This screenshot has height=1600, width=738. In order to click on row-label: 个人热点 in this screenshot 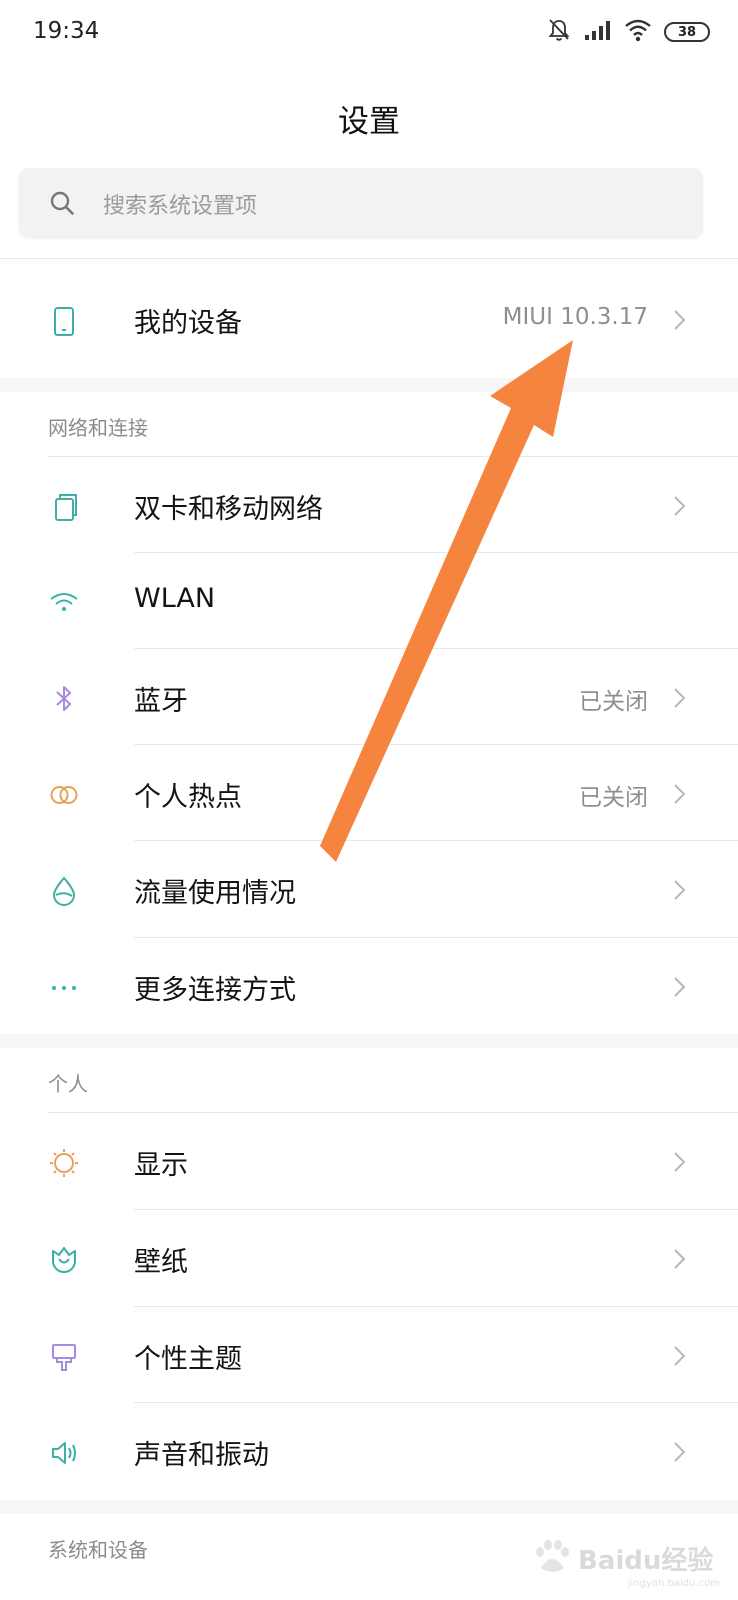, I will do `click(188, 797)`.